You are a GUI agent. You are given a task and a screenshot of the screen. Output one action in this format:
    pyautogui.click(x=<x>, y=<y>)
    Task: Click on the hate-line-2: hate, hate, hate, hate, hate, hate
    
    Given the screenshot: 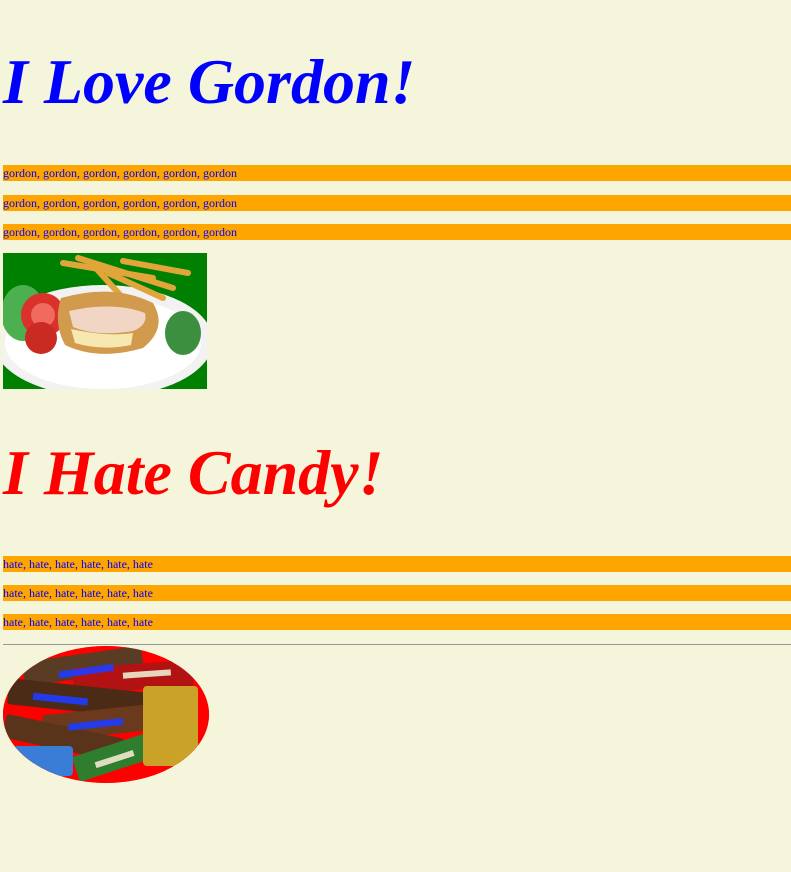 What is the action you would take?
    pyautogui.click(x=397, y=593)
    